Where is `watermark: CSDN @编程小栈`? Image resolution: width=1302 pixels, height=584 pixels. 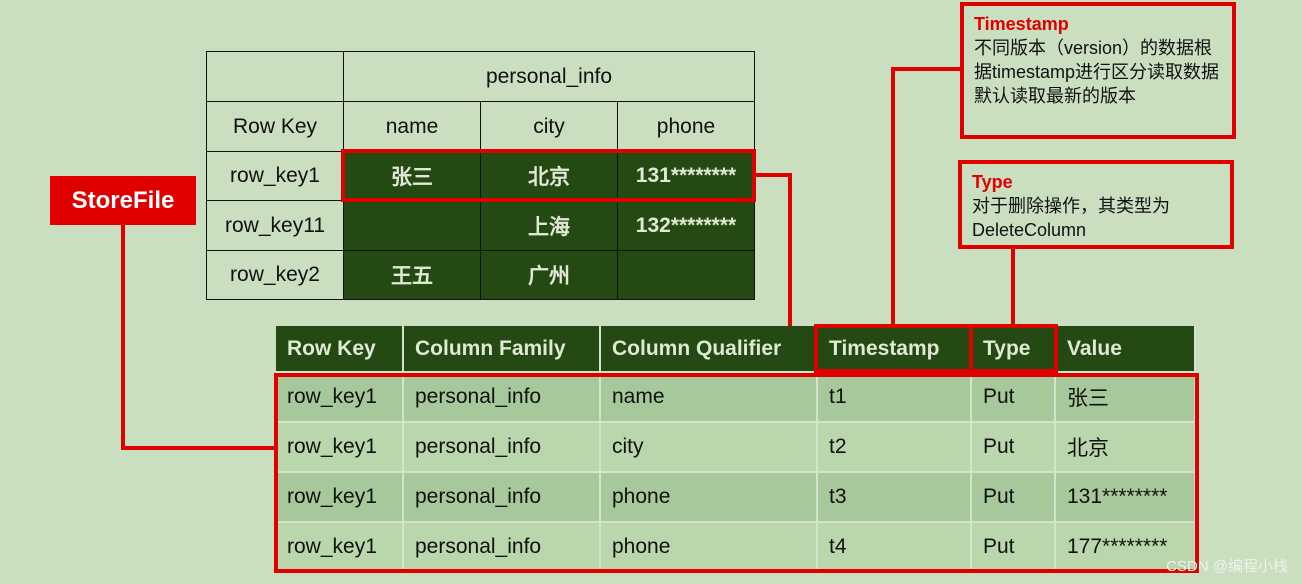 watermark: CSDN @编程小栈 is located at coordinates (1227, 566).